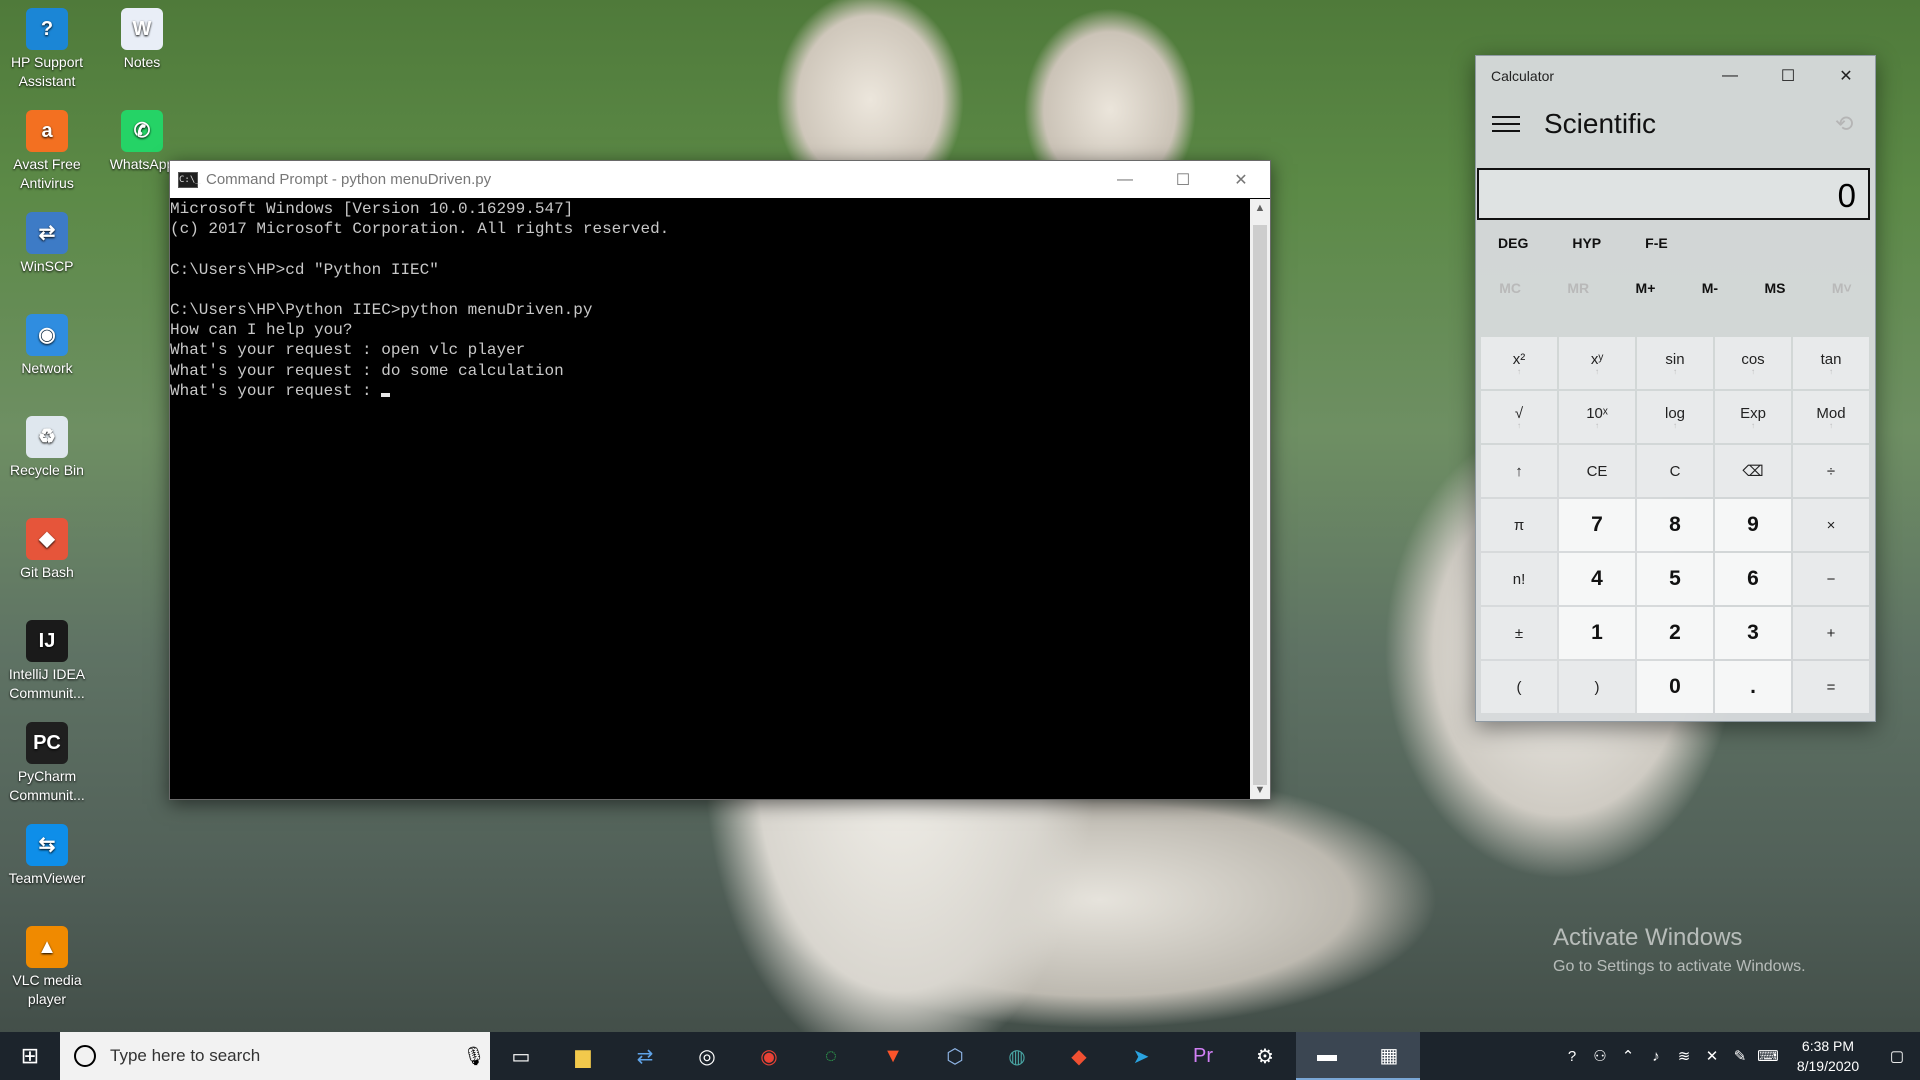 The image size is (1920, 1080). I want to click on angle-button: F-E, so click(1656, 243).